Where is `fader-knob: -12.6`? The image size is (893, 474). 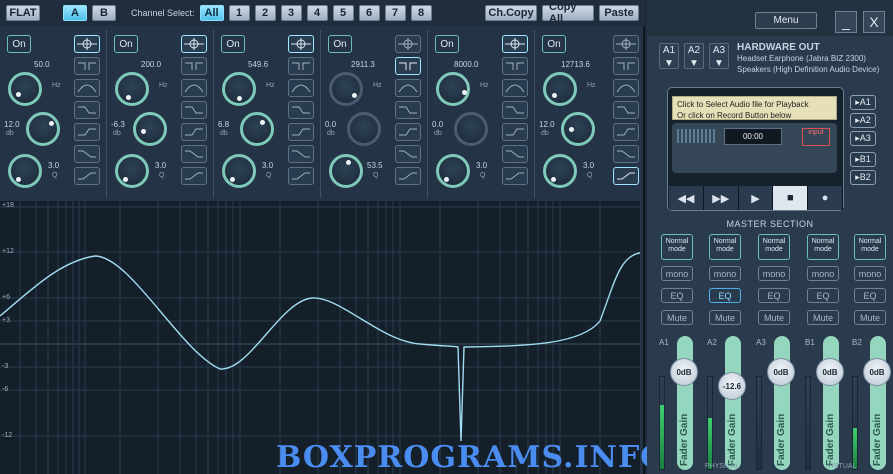
fader-knob: -12.6 is located at coordinates (732, 386).